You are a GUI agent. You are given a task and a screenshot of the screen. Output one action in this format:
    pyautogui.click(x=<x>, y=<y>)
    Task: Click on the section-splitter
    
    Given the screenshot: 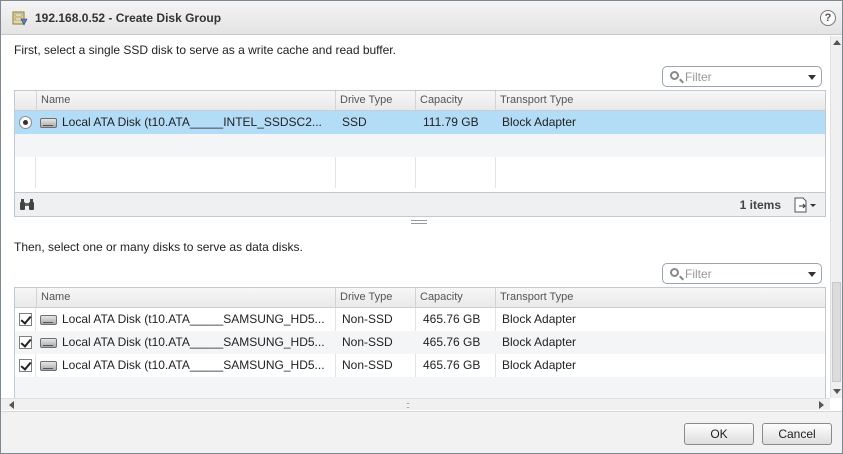 What is the action you would take?
    pyautogui.click(x=419, y=222)
    